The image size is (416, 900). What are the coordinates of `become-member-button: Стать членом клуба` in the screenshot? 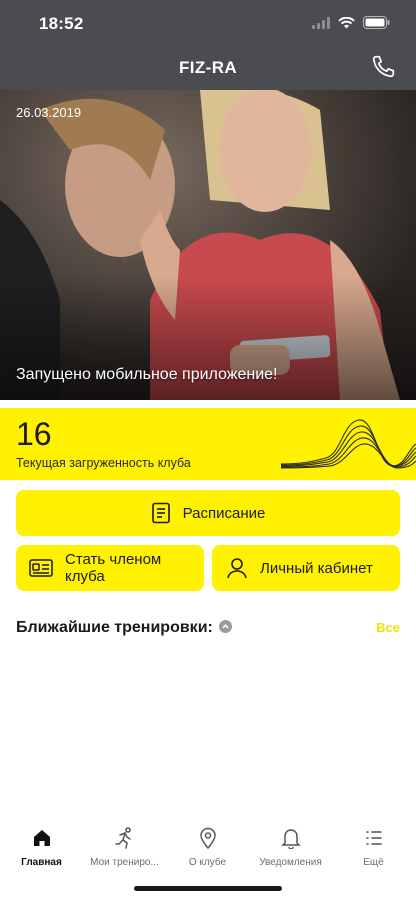 It's located at (110, 568).